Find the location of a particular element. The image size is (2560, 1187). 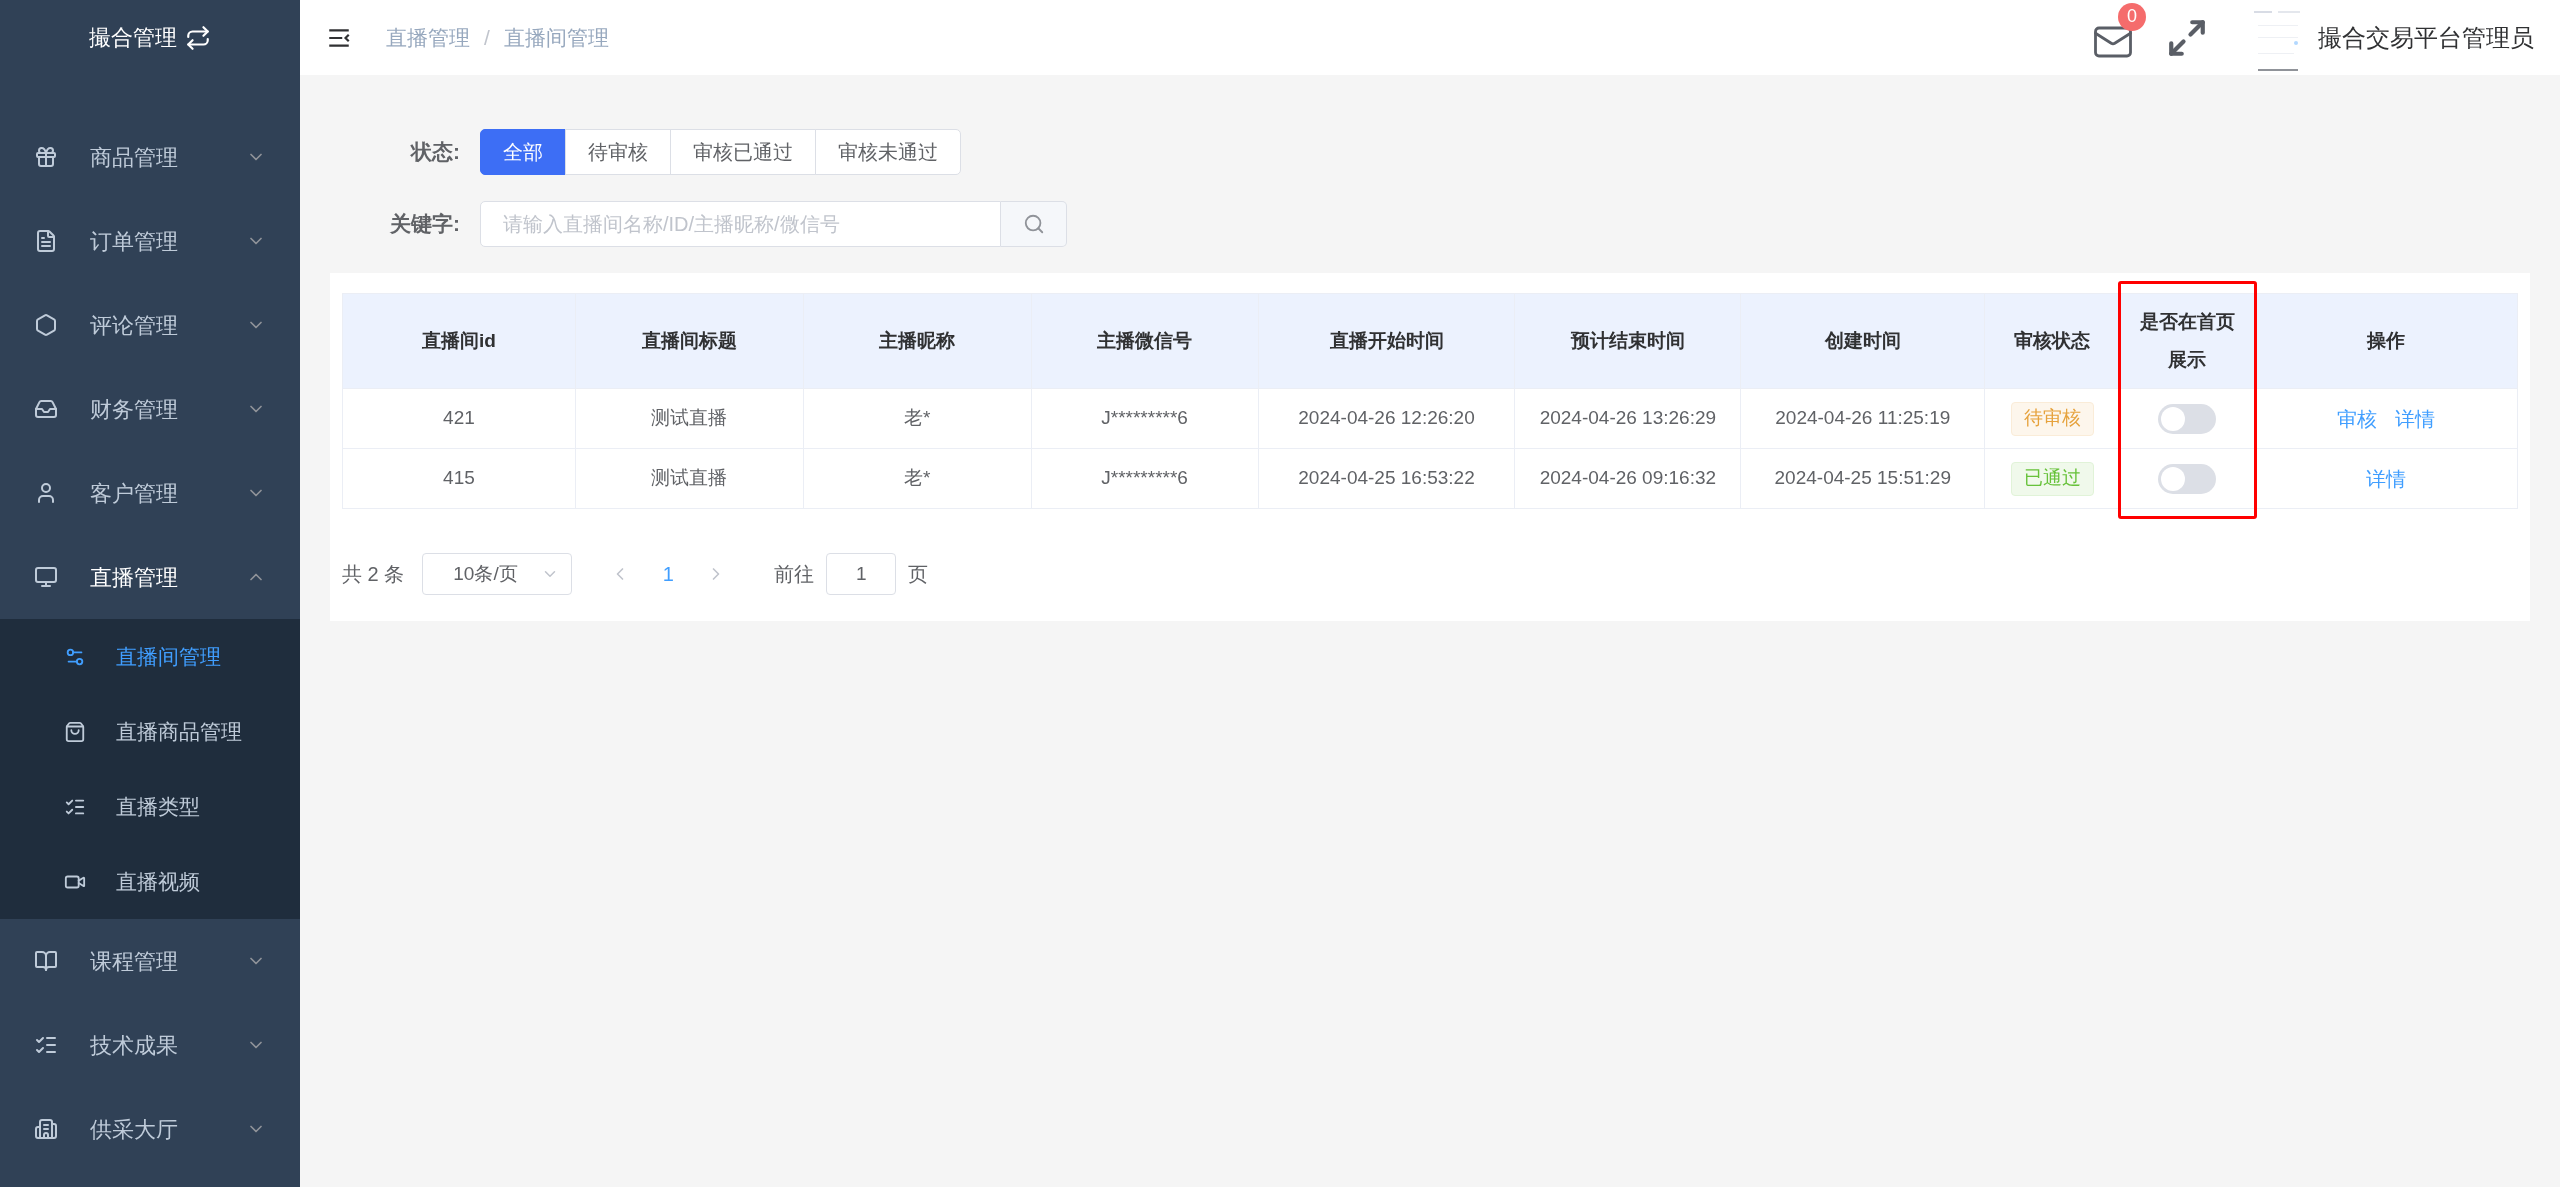

keyword-label: 关键字: is located at coordinates (425, 224).